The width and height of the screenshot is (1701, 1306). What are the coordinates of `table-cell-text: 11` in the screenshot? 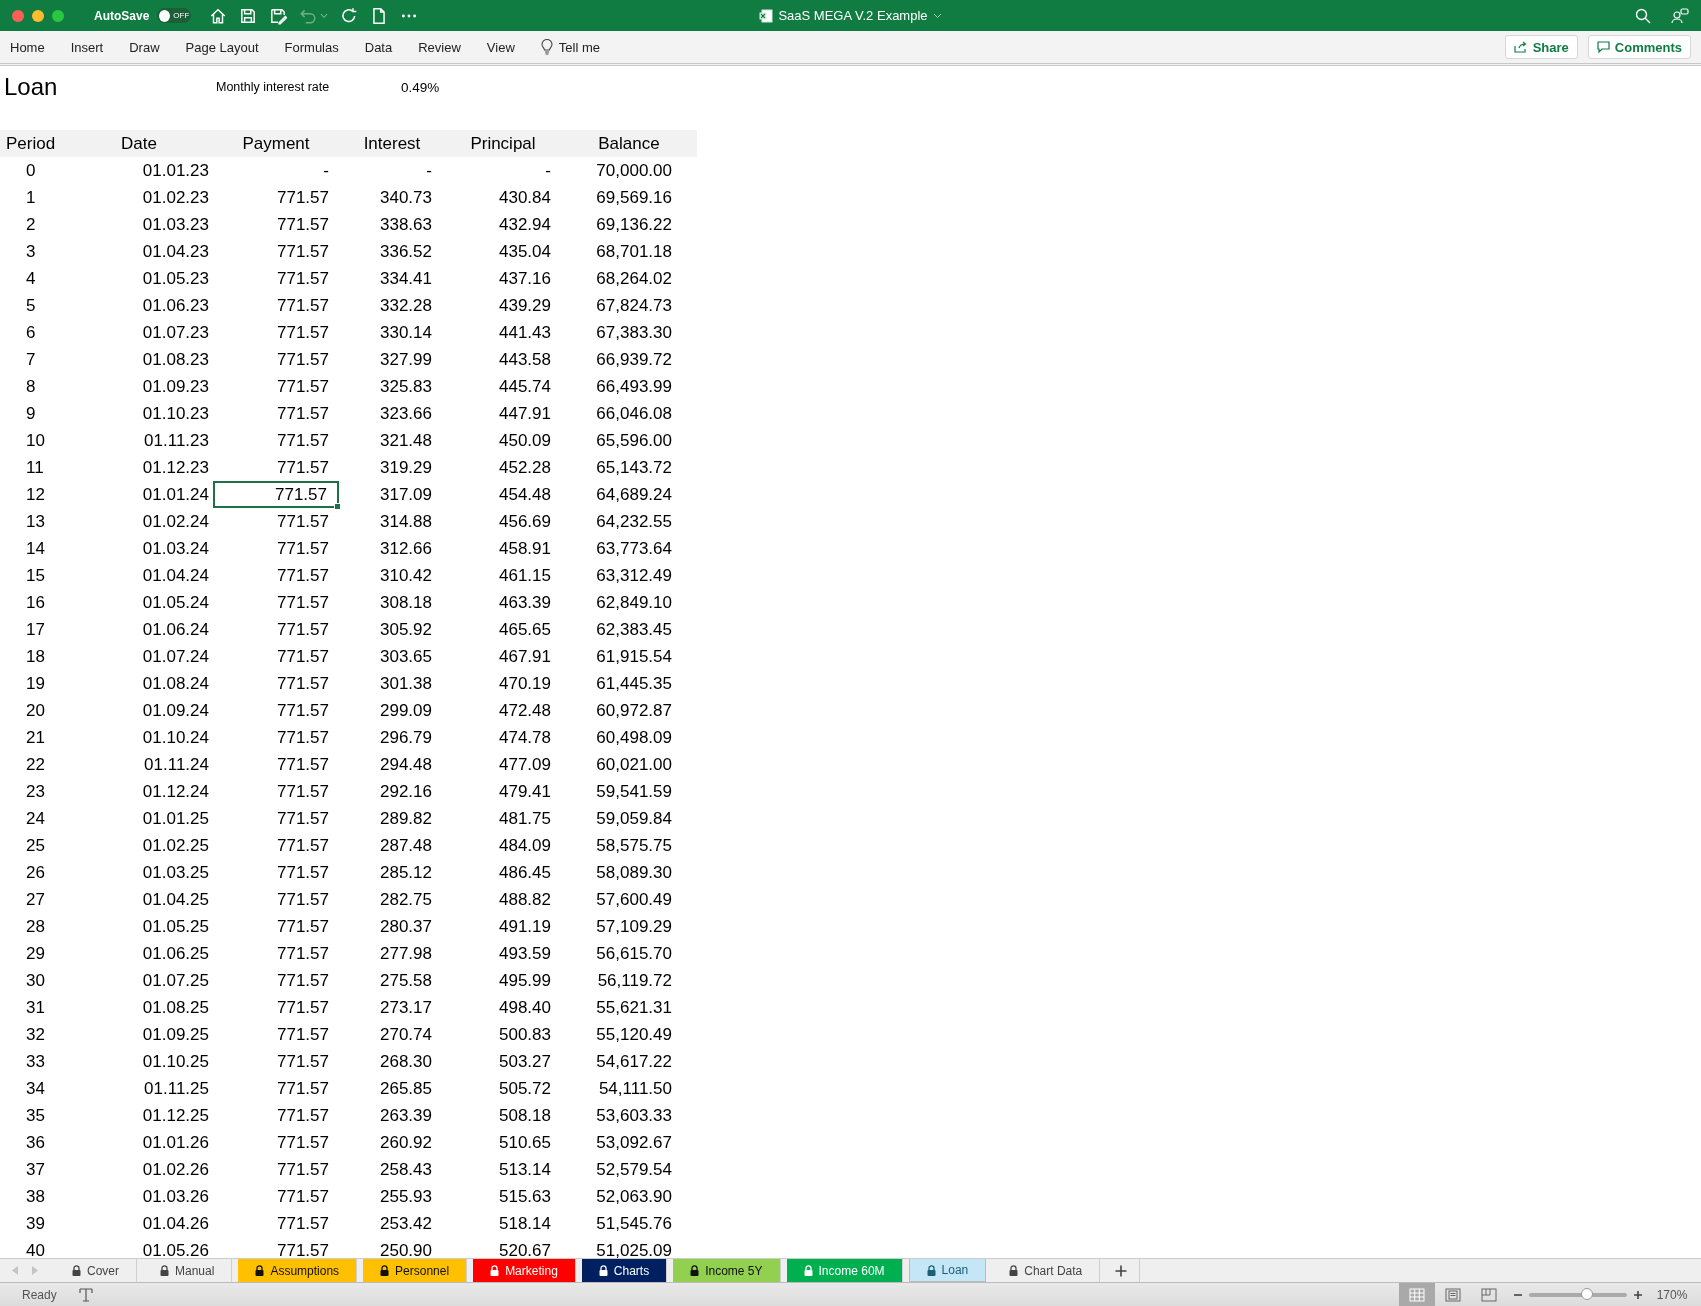 It's located at (35, 467).